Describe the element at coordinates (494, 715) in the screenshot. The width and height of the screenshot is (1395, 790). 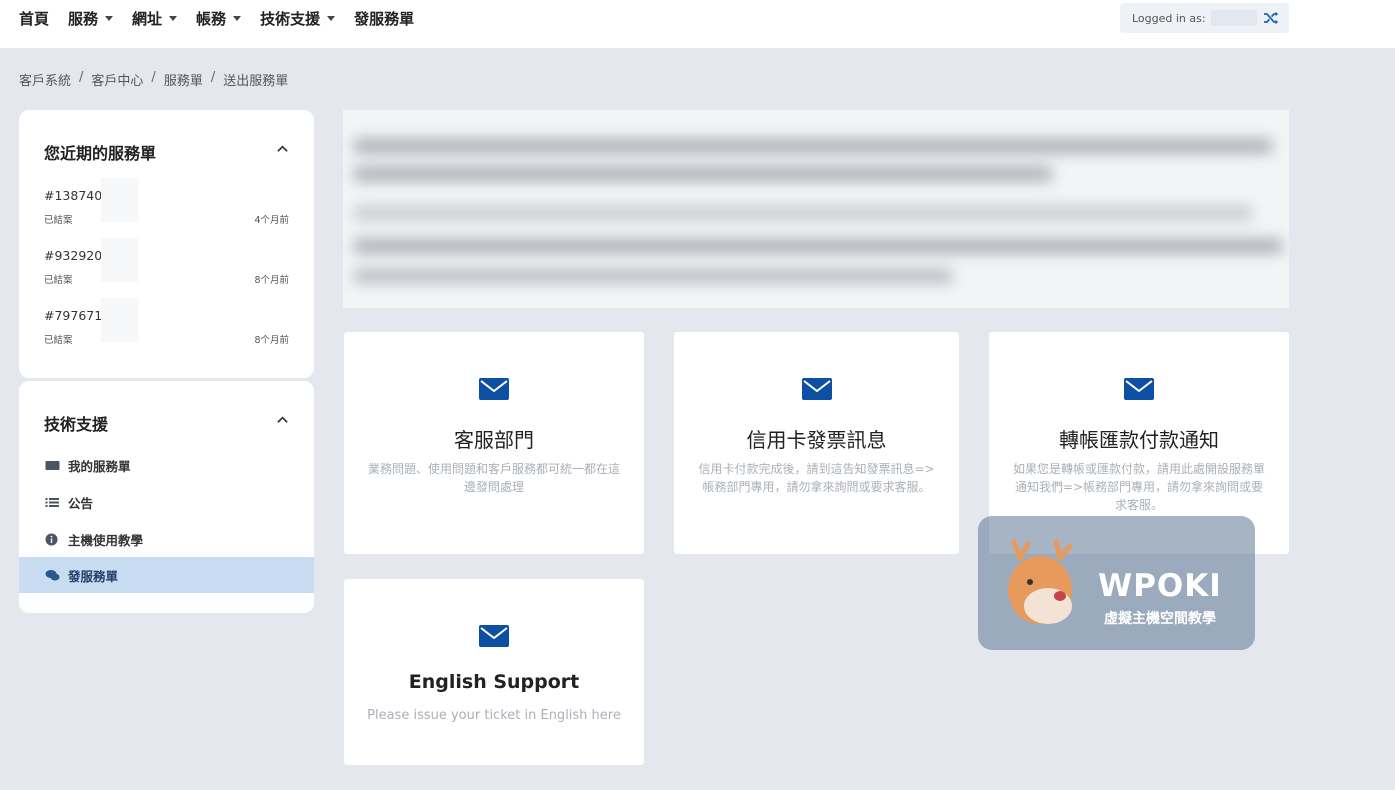
I see `department-description: Please issue your ticket in English here` at that location.